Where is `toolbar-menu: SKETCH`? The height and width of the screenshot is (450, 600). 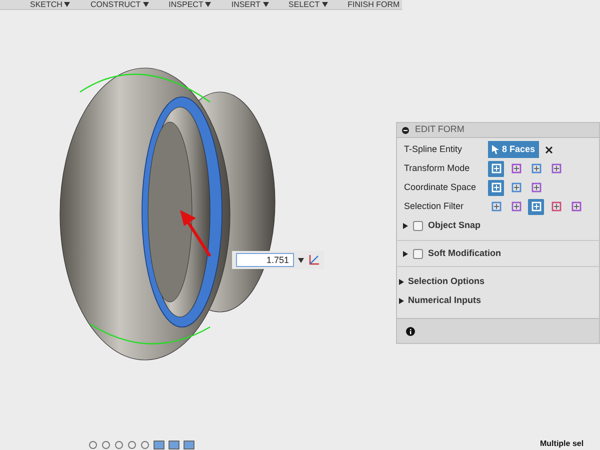 toolbar-menu: SKETCH is located at coordinates (50, 4).